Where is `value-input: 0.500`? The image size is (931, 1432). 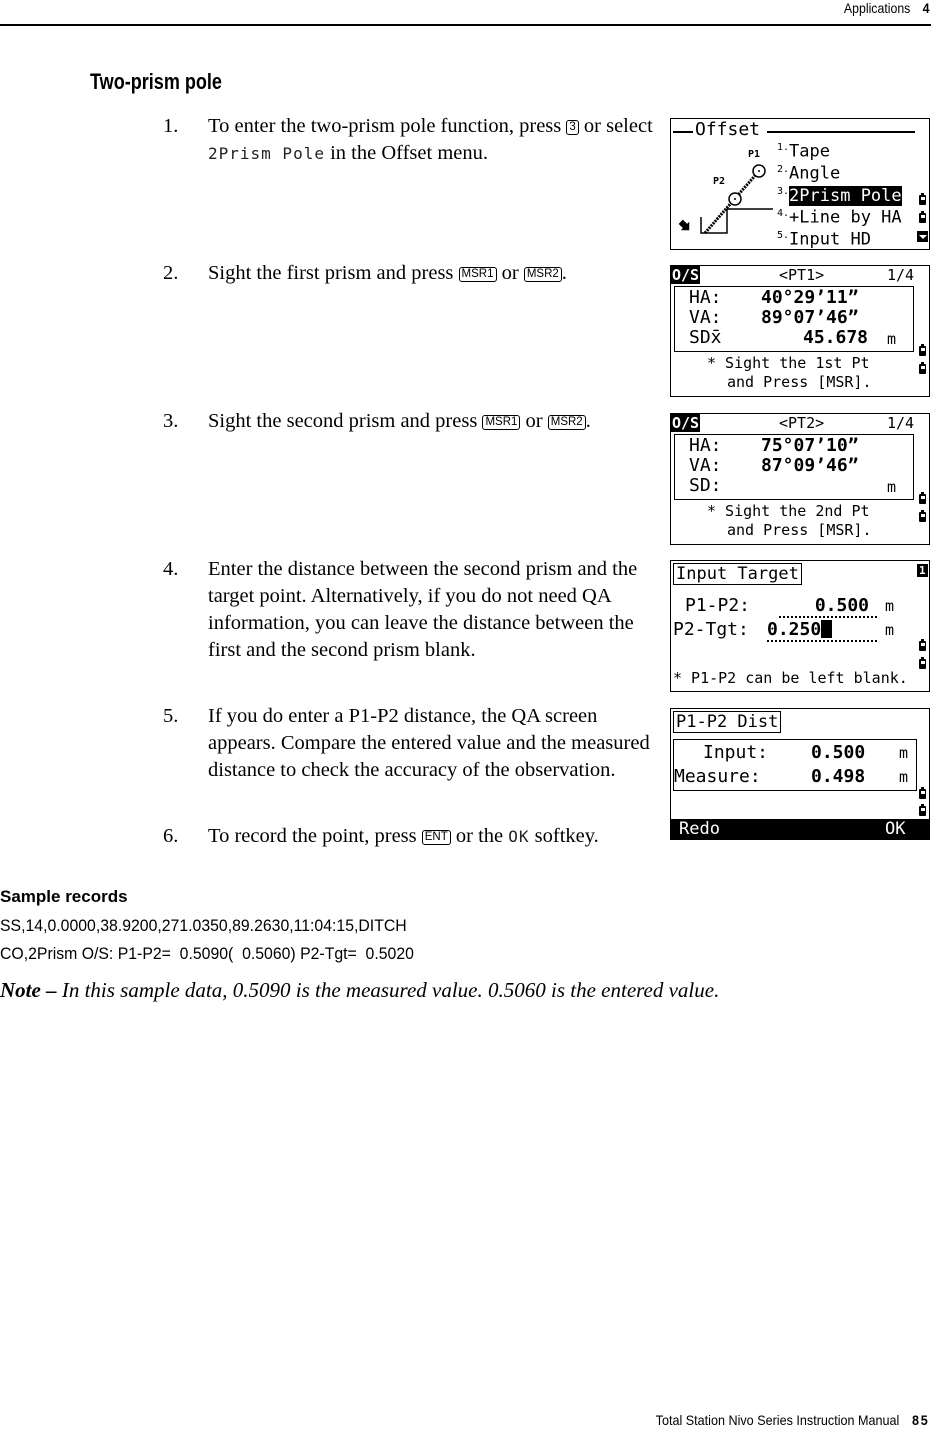
value-input: 0.500 is located at coordinates (838, 752).